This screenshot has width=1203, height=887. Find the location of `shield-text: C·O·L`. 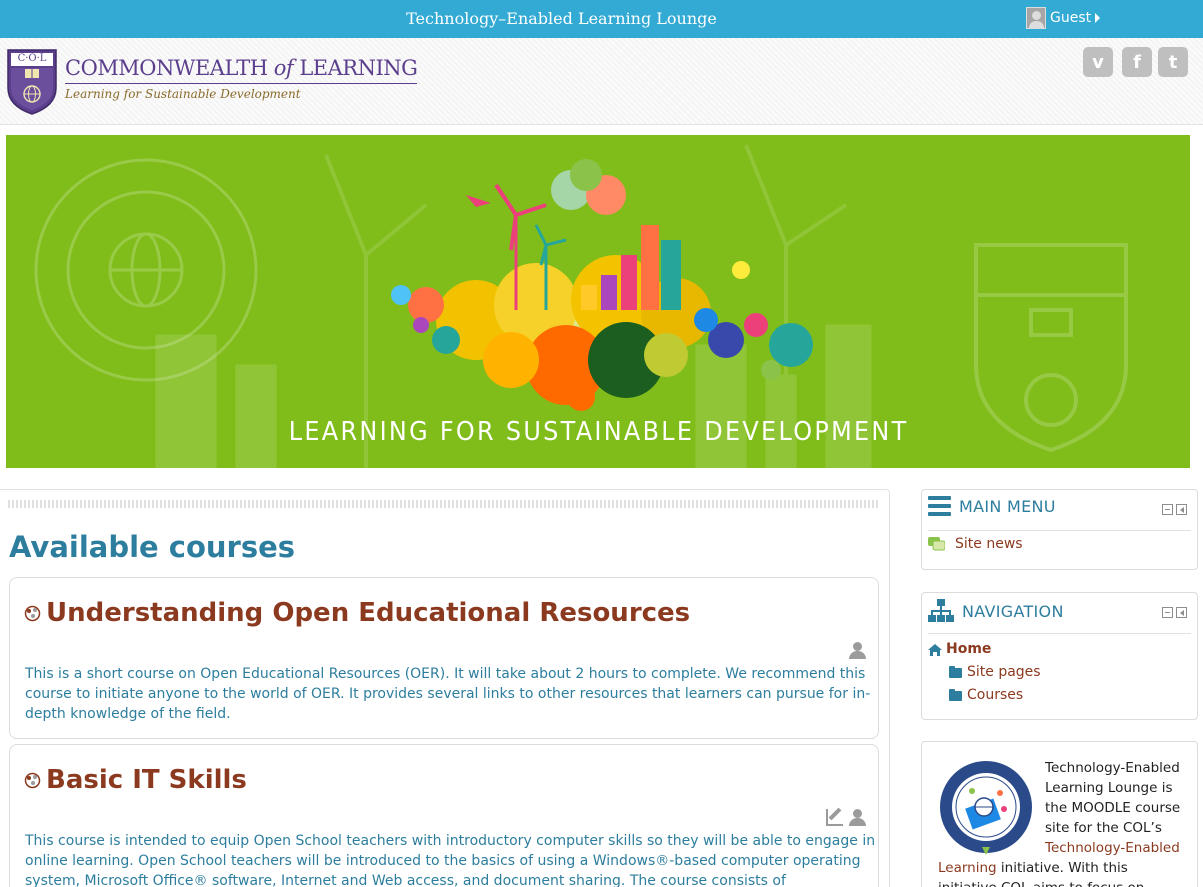

shield-text: C·O·L is located at coordinates (32, 58).